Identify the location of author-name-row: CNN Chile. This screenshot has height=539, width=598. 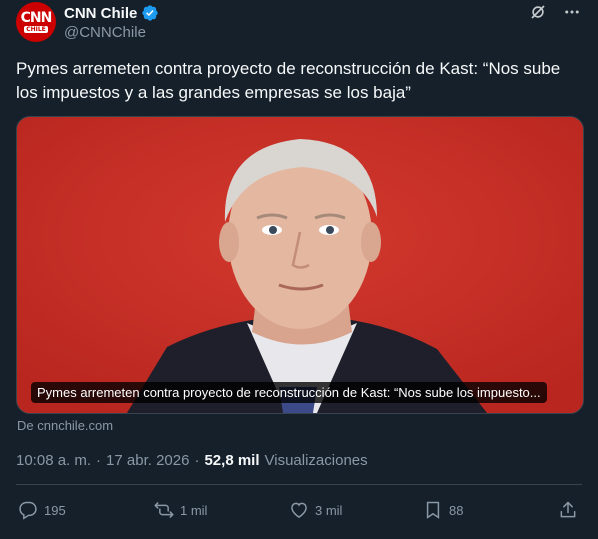
(111, 13).